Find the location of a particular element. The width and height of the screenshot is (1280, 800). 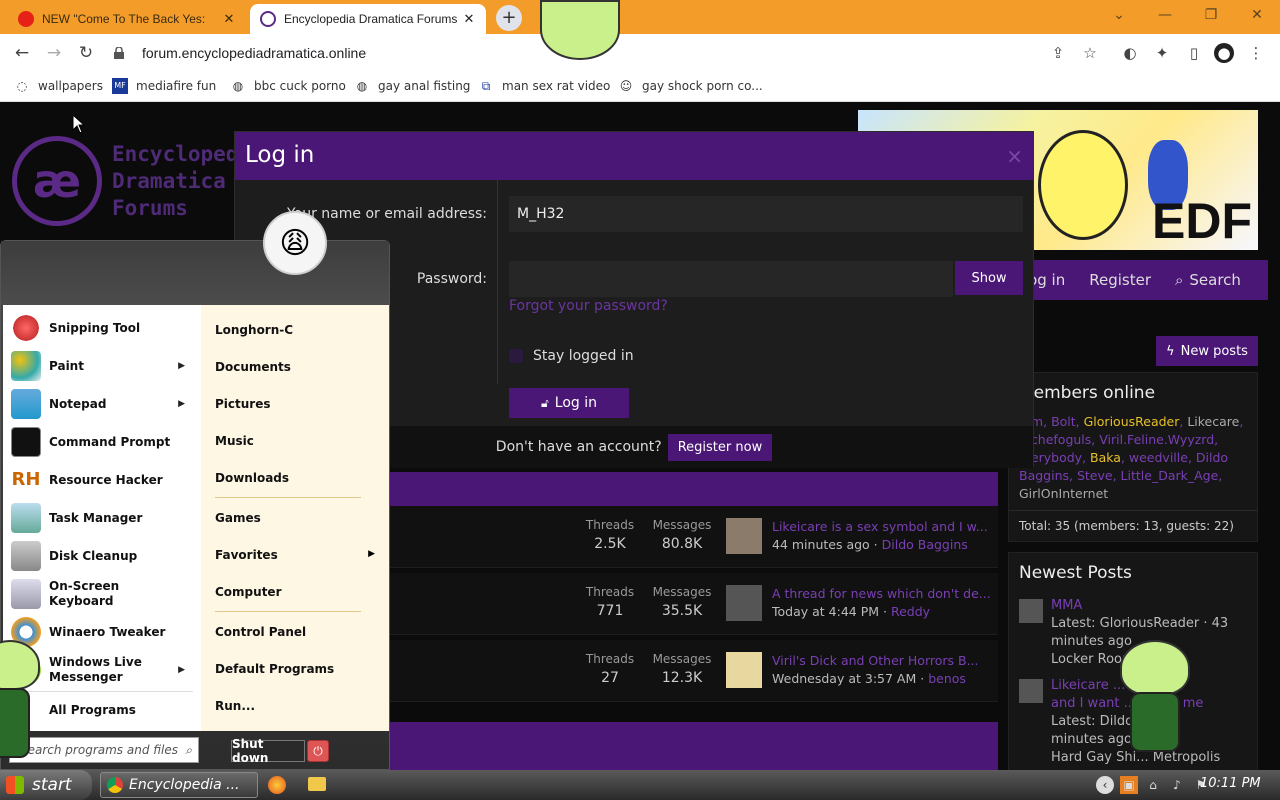

place-favorites: Favorites is located at coordinates (246, 555).